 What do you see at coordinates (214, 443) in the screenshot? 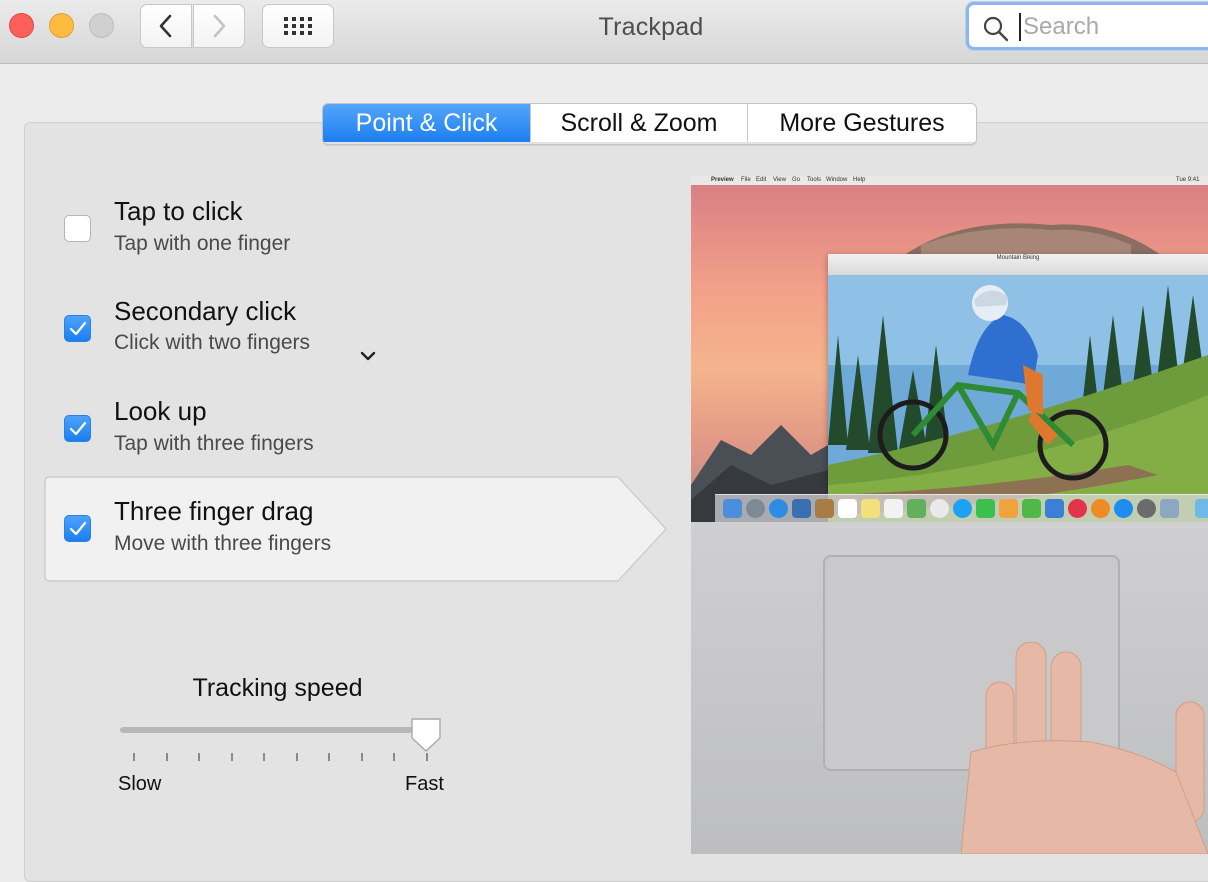
I see `option-subtitle: Tap with three fingers` at bounding box center [214, 443].